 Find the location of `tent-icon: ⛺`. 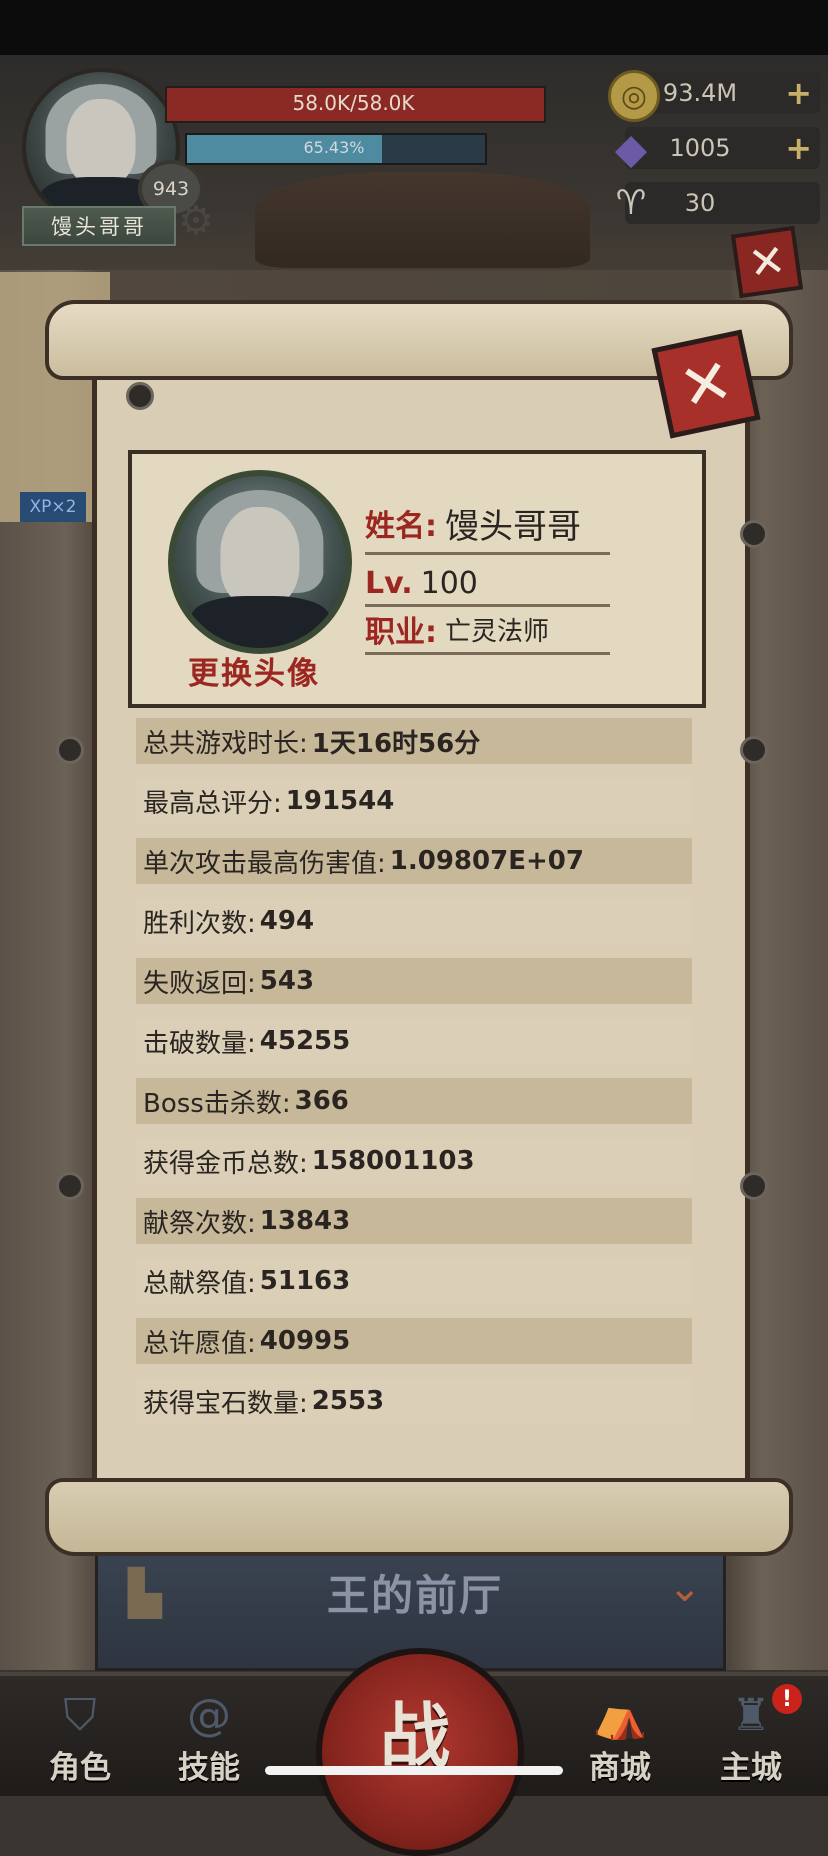

tent-icon: ⛺ is located at coordinates (620, 1716).